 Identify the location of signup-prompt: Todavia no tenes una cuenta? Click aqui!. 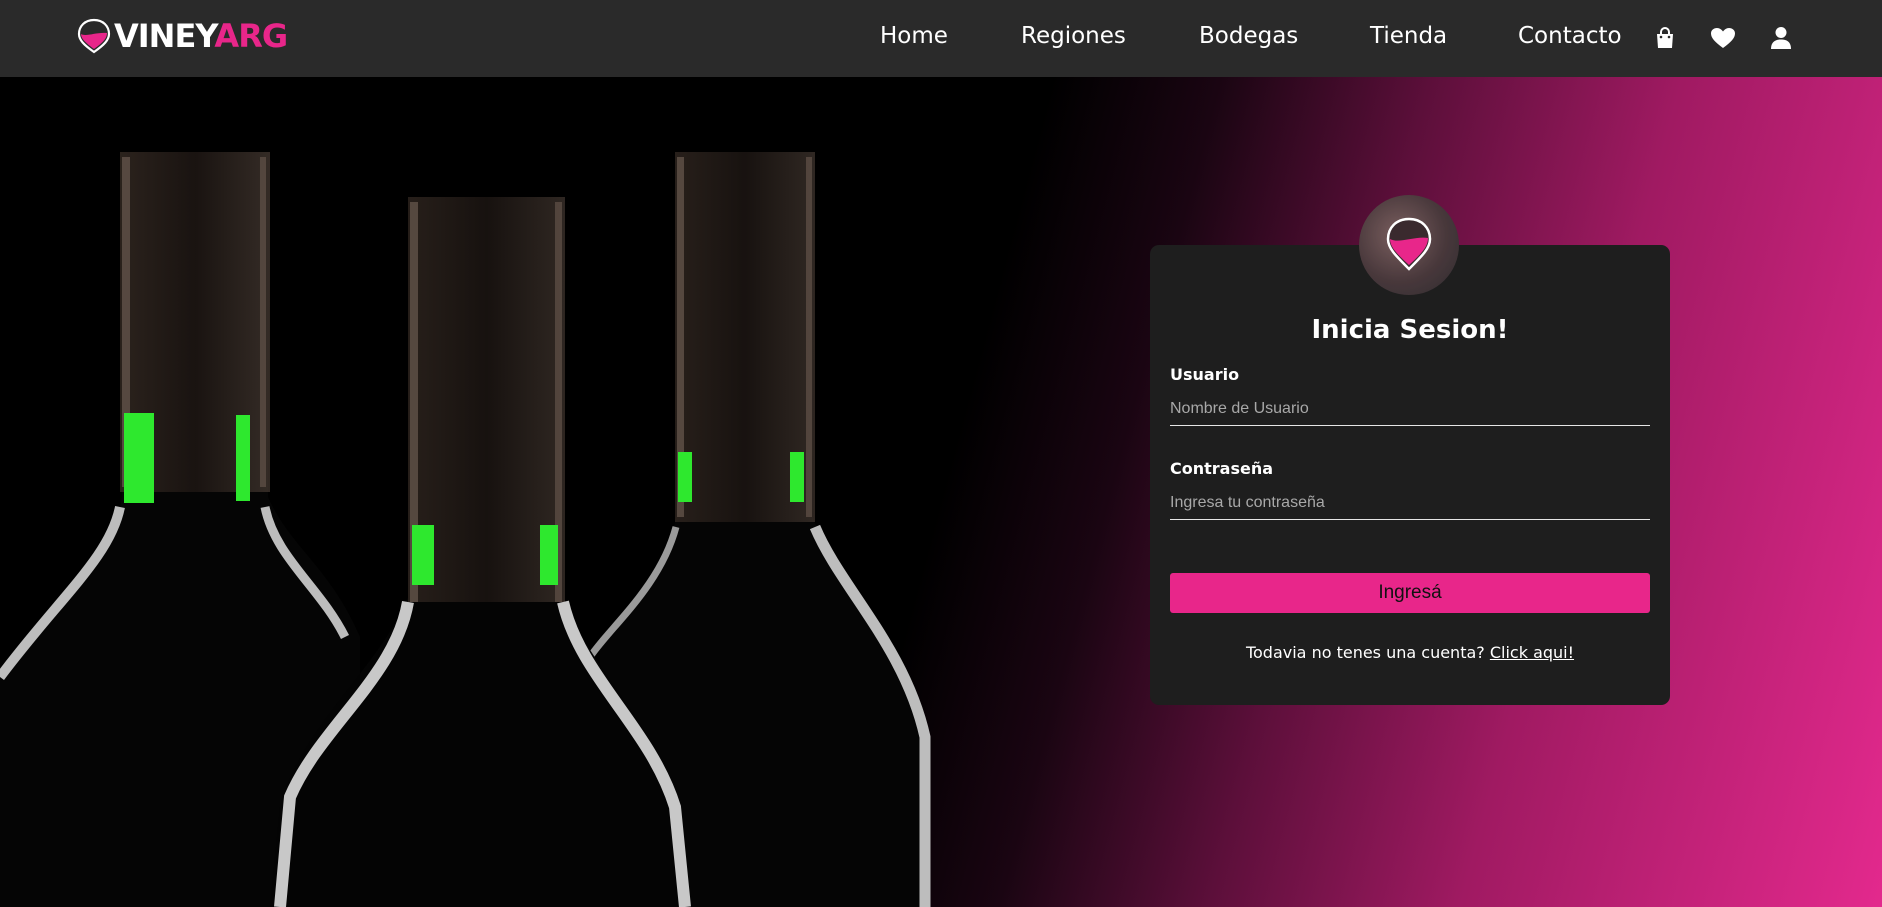
(1410, 652).